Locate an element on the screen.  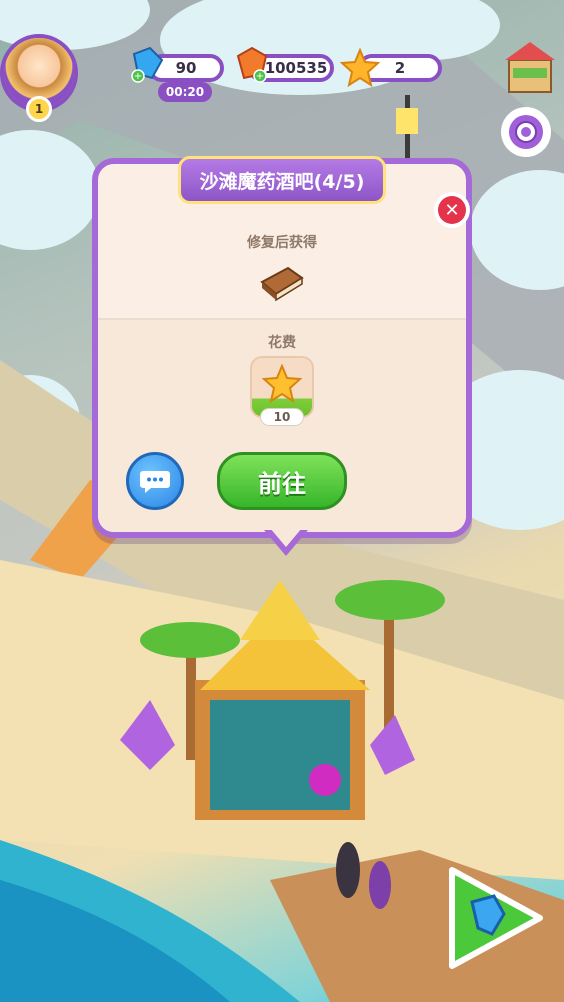
close-button: ✕ is located at coordinates (452, 210).